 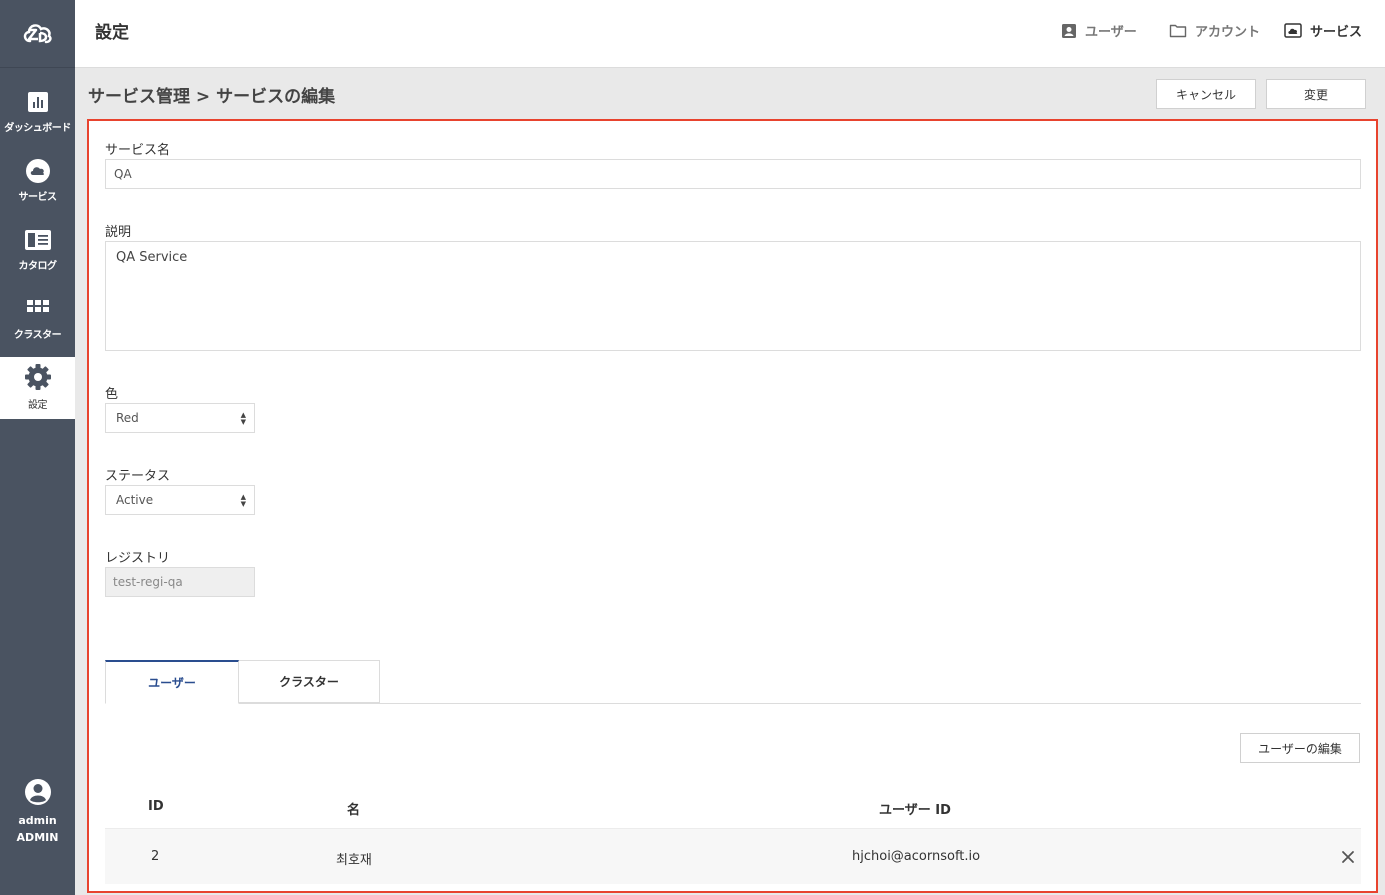 What do you see at coordinates (1316, 94) in the screenshot?
I see `submit-change-button: 変更` at bounding box center [1316, 94].